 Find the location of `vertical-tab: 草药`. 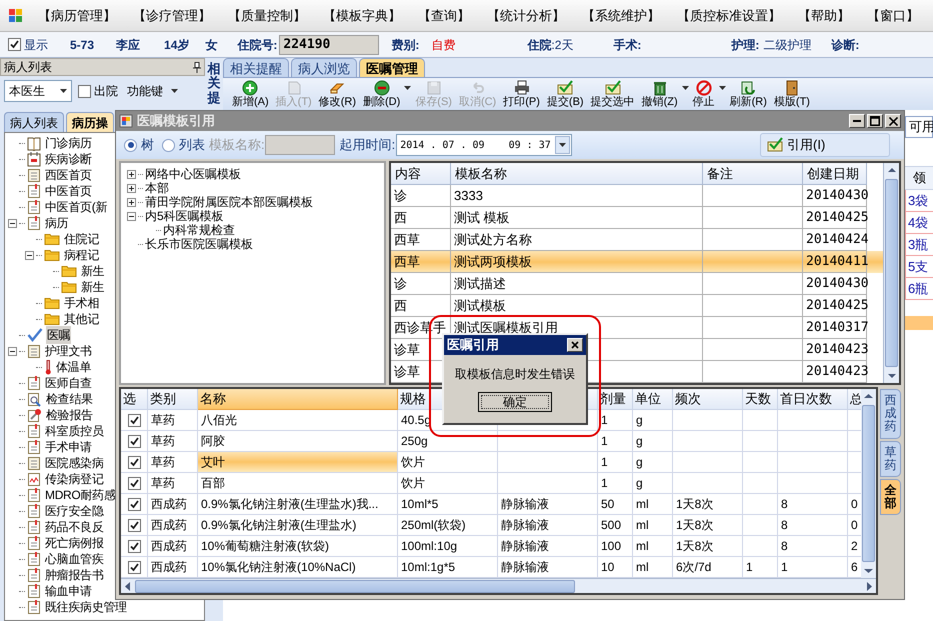

vertical-tab: 草药 is located at coordinates (890, 458).